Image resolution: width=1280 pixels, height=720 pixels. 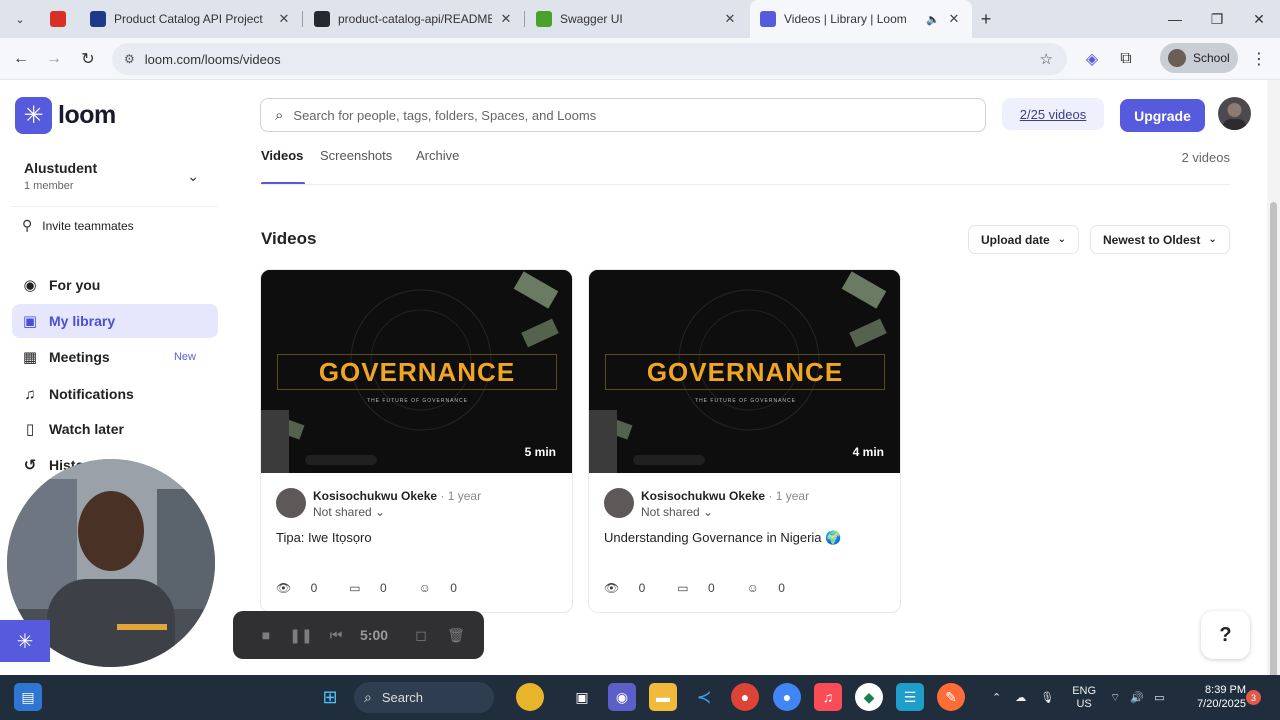 I want to click on pause-icon: ❚❚, so click(x=300, y=635).